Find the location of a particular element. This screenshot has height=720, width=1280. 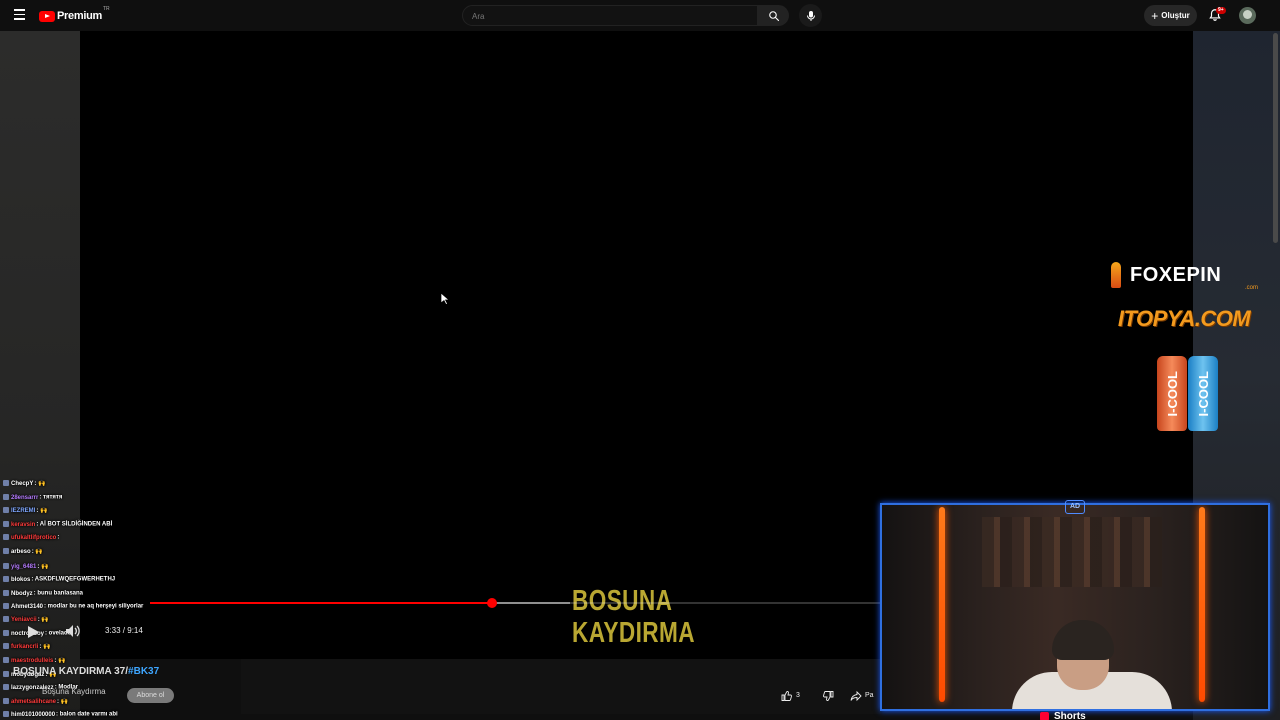

subscribe-button: Abone ol is located at coordinates (150, 695).